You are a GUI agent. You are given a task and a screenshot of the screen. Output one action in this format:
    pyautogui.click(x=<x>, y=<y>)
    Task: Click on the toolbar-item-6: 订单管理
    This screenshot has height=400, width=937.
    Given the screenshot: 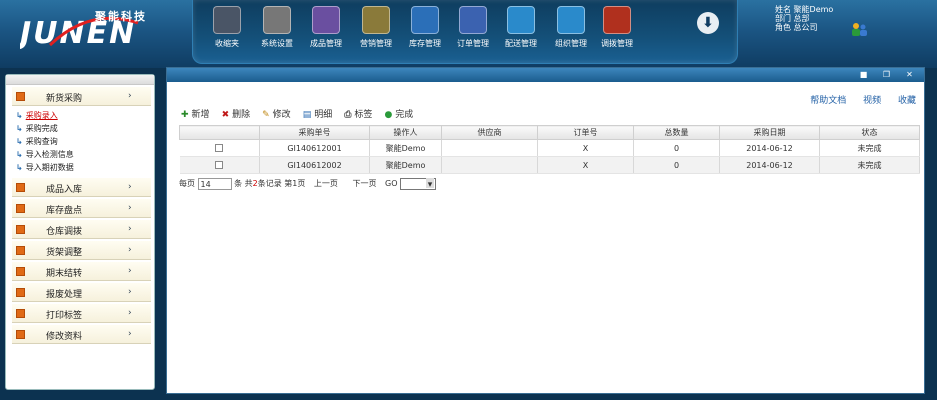 What is the action you would take?
    pyautogui.click(x=473, y=32)
    